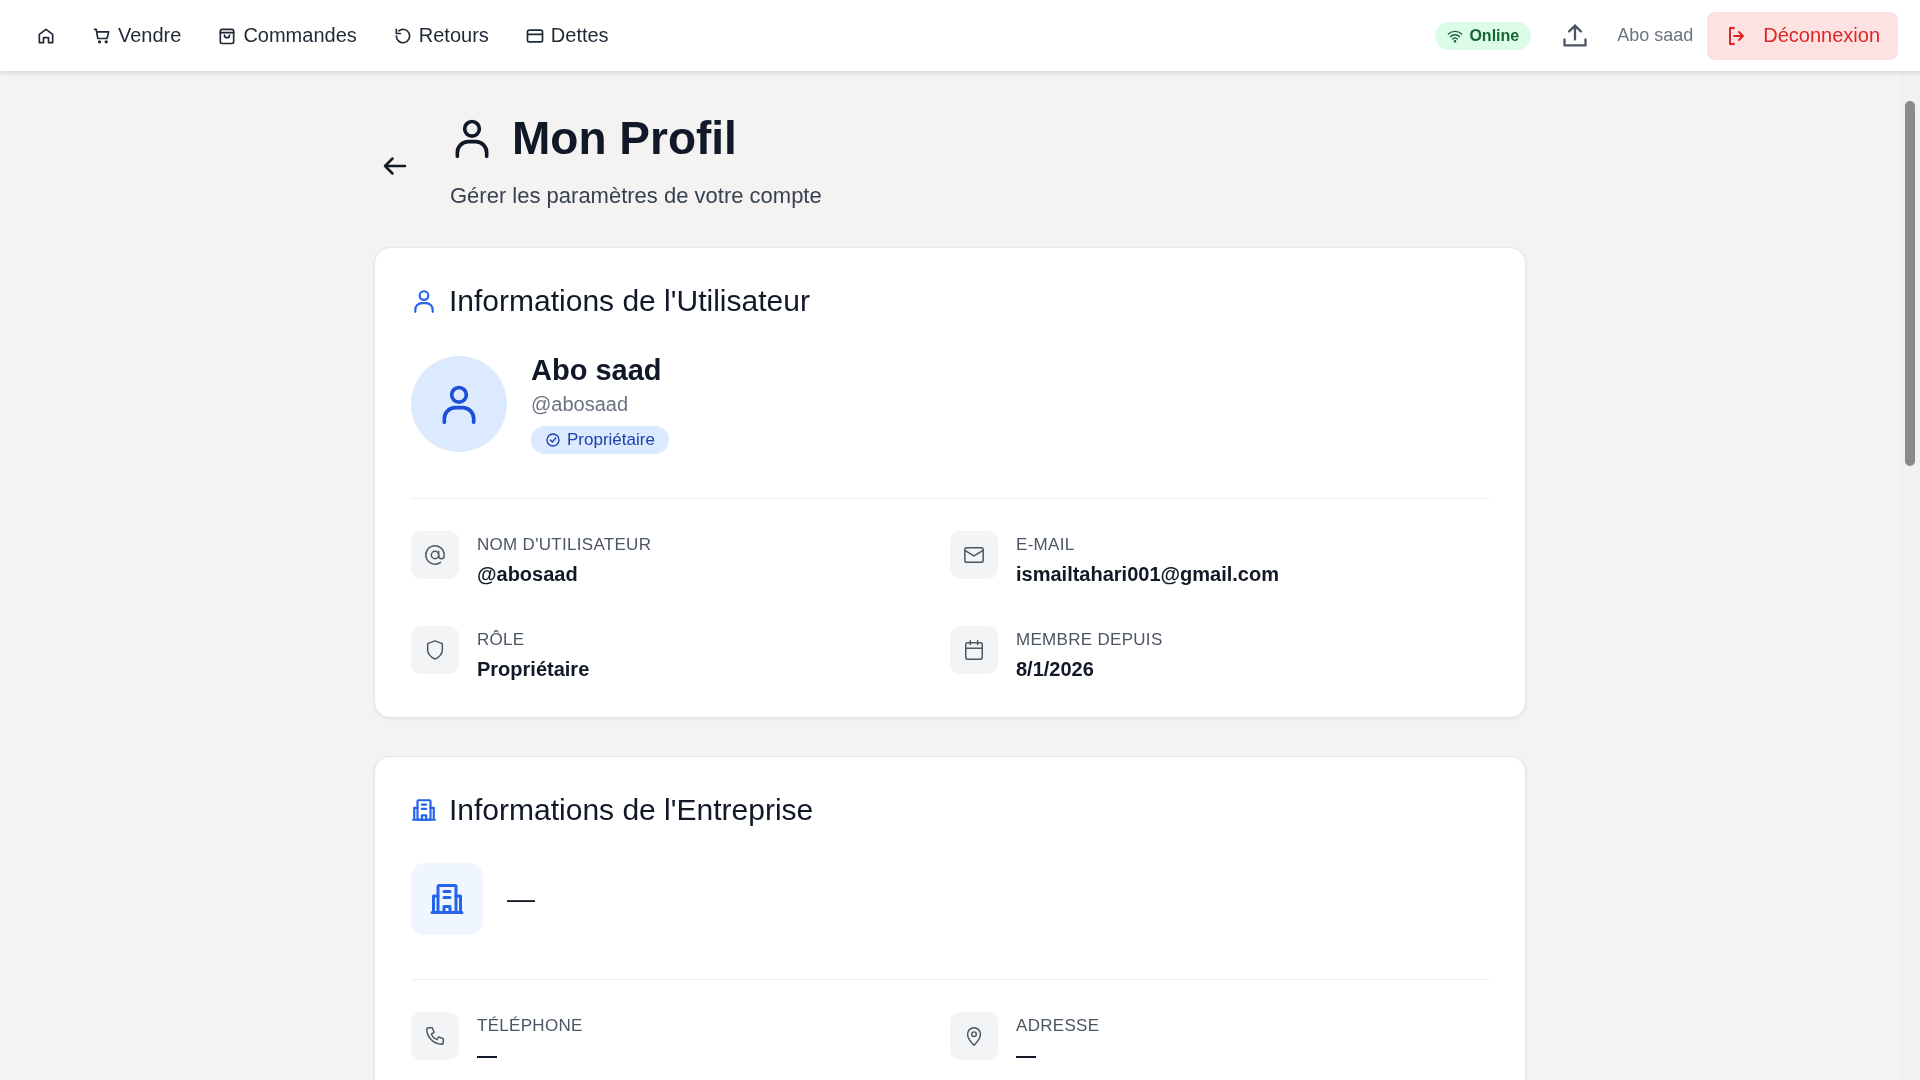 The height and width of the screenshot is (1080, 1920). Describe the element at coordinates (533, 669) in the screenshot. I see `field-value: Propriétaire` at that location.